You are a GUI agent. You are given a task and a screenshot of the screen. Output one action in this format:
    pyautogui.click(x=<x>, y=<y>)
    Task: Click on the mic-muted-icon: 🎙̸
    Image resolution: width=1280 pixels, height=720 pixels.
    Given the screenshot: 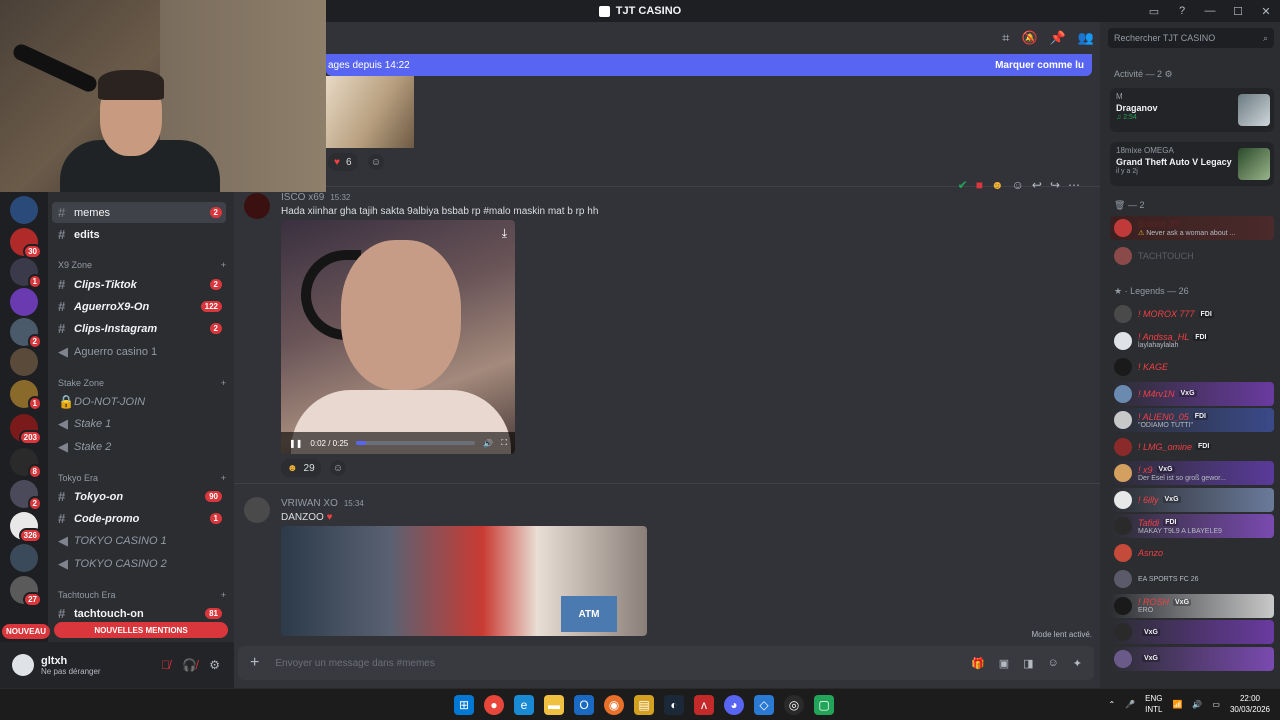 What is the action you would take?
    pyautogui.click(x=165, y=665)
    